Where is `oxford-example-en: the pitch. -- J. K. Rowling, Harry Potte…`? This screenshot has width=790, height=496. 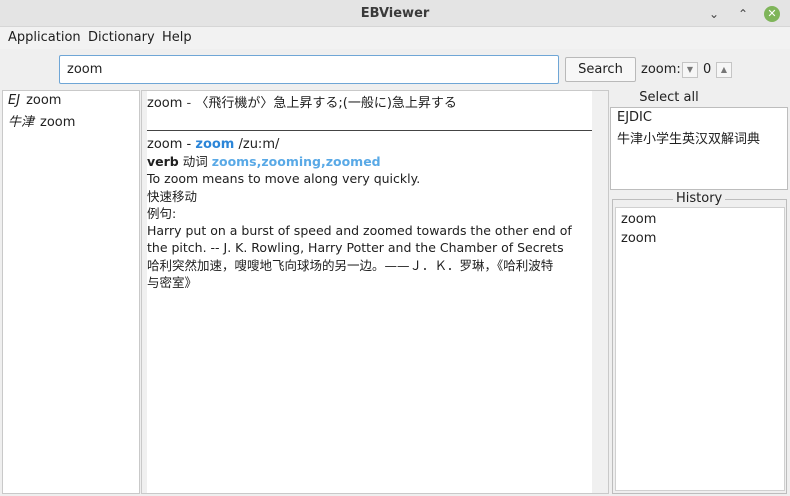
oxford-example-en: the pitch. -- J. K. Rowling, Harry Potte… is located at coordinates (355, 248).